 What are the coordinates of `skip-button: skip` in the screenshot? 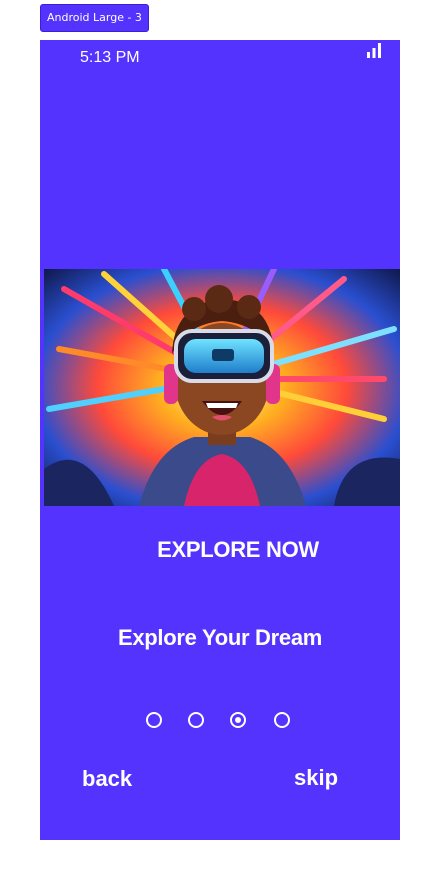 It's located at (316, 778).